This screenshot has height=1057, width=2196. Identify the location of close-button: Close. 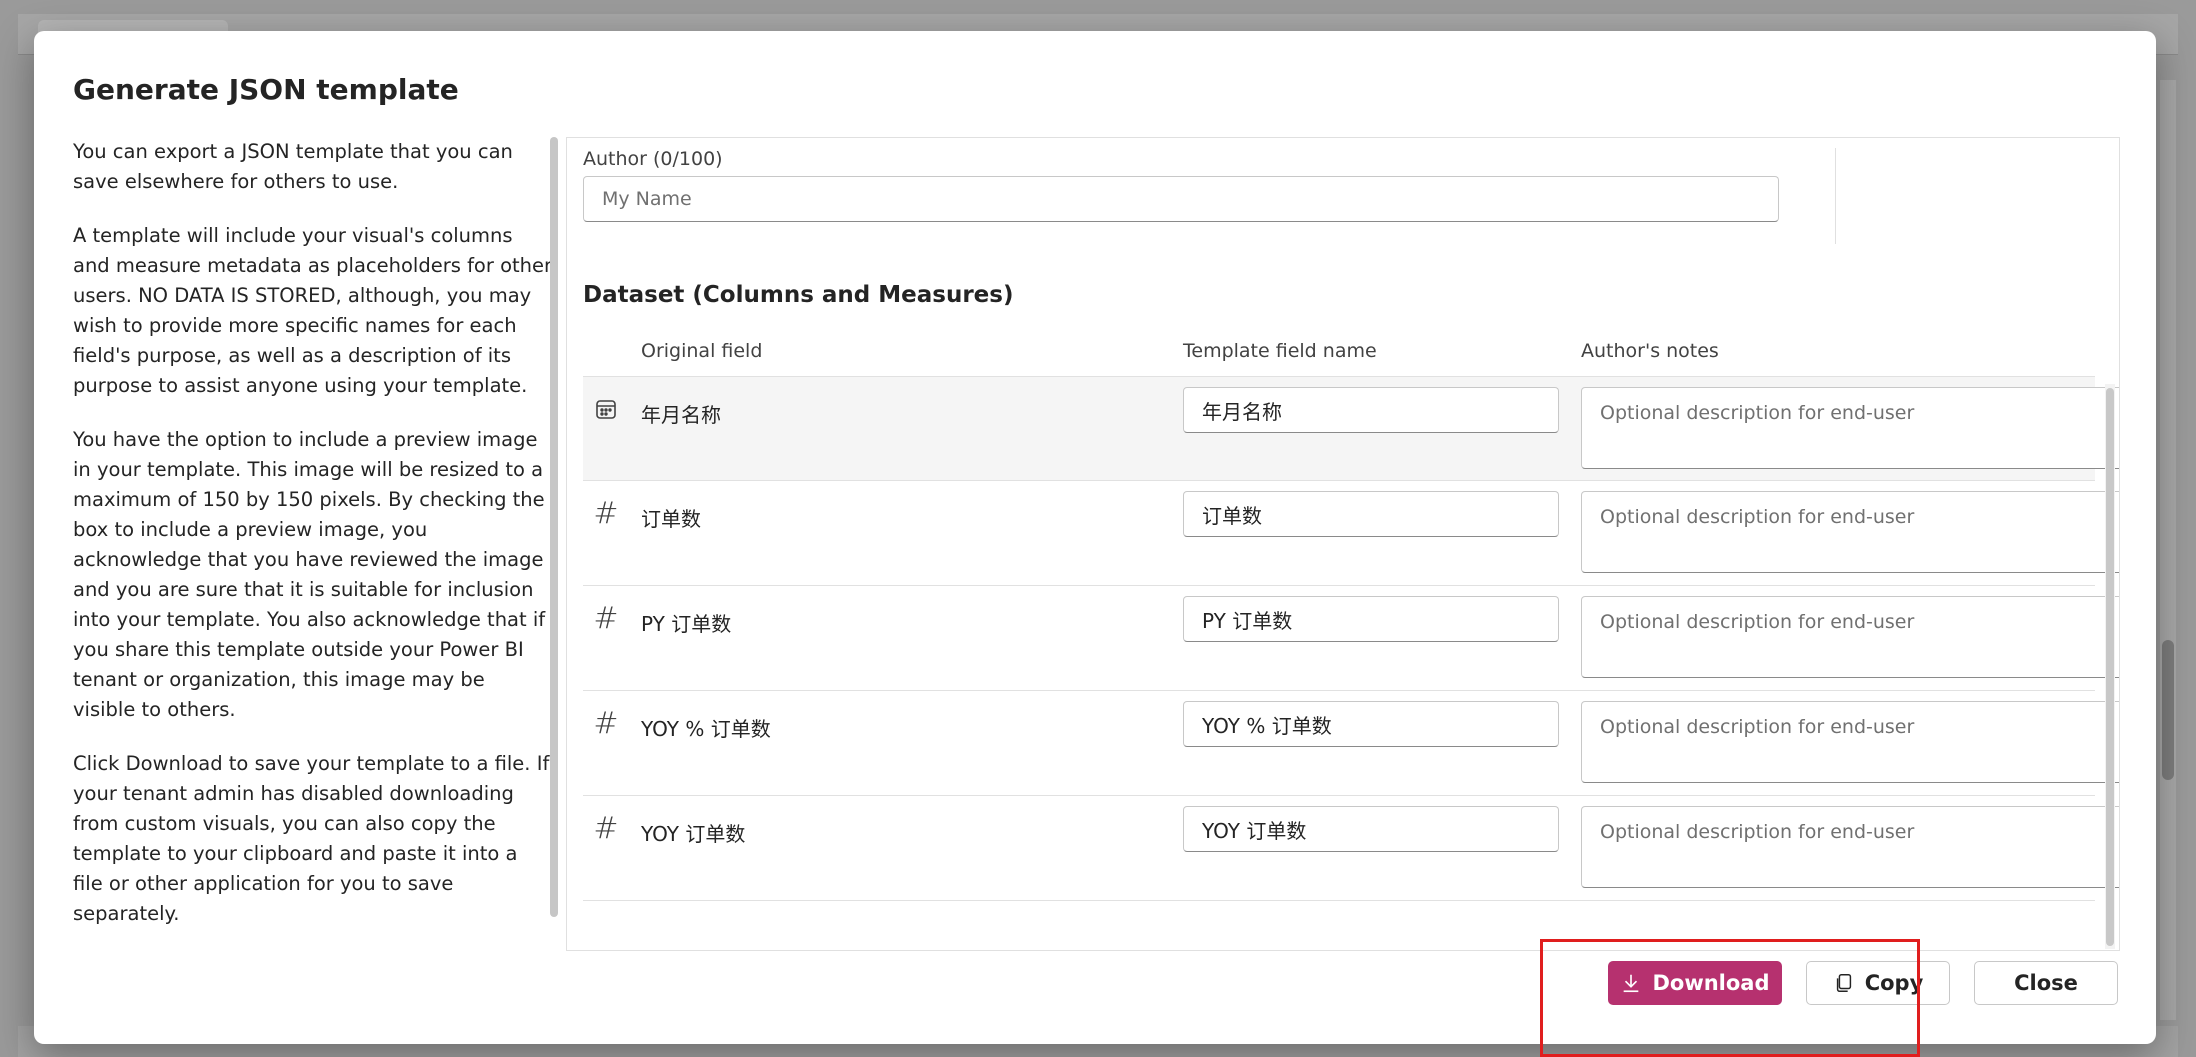
(2046, 983).